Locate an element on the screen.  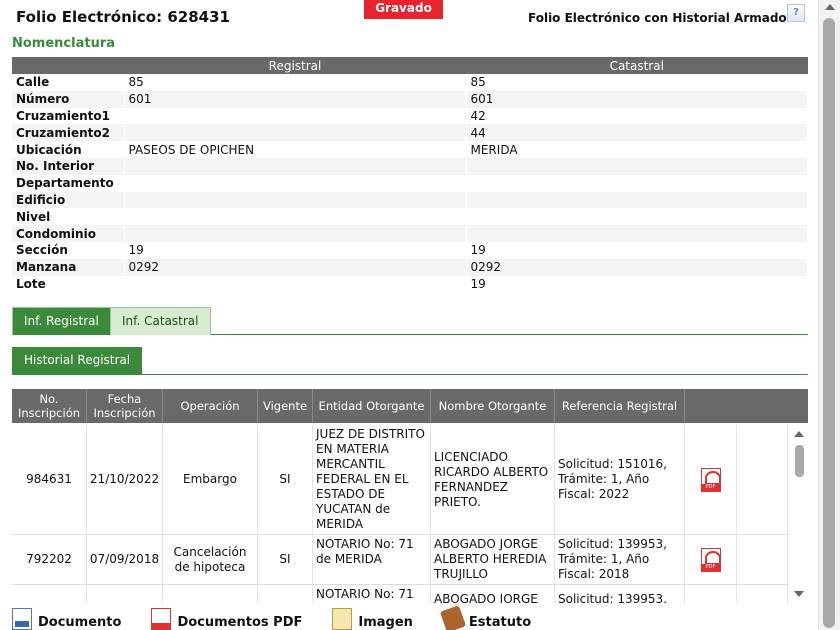
imagen-label: Imagen is located at coordinates (385, 622).